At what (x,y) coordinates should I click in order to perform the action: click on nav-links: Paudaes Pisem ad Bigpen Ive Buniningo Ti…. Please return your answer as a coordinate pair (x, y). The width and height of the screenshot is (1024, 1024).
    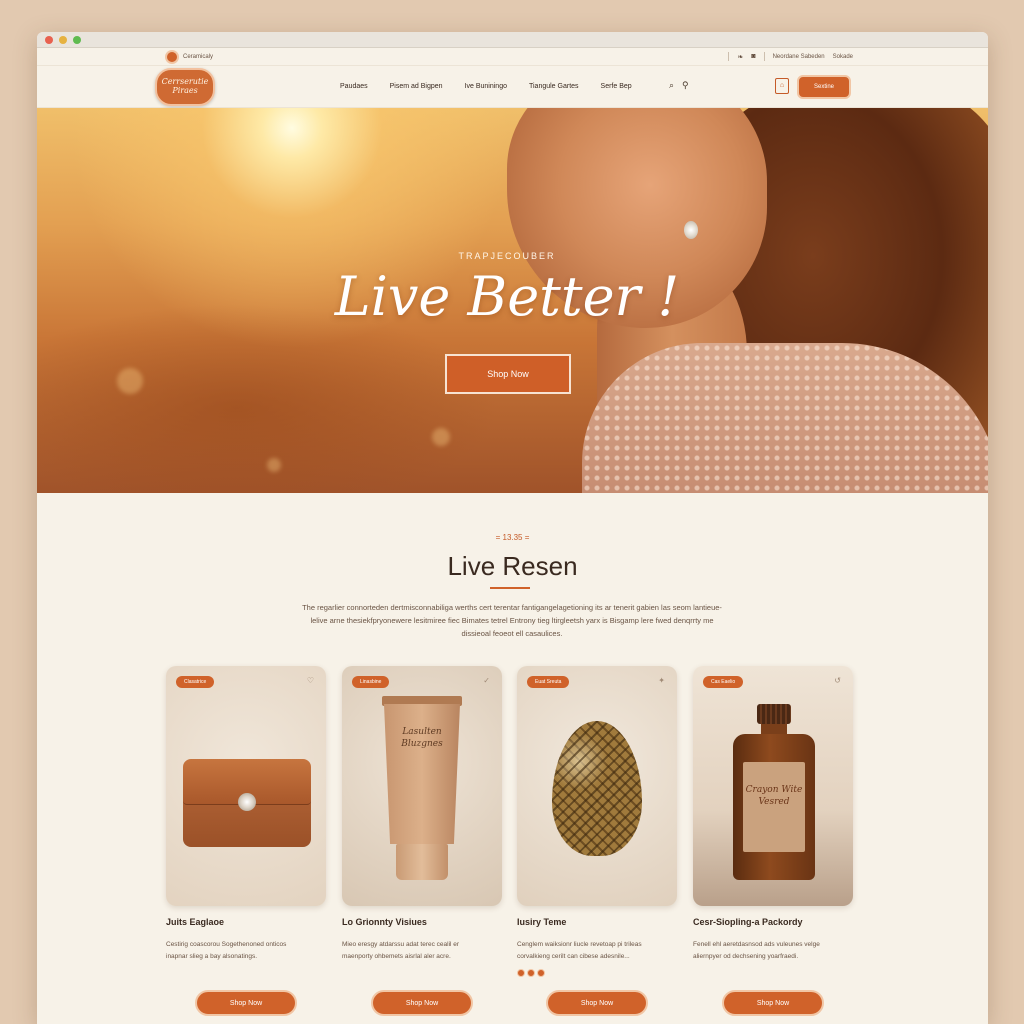
    Looking at the image, I should click on (486, 86).